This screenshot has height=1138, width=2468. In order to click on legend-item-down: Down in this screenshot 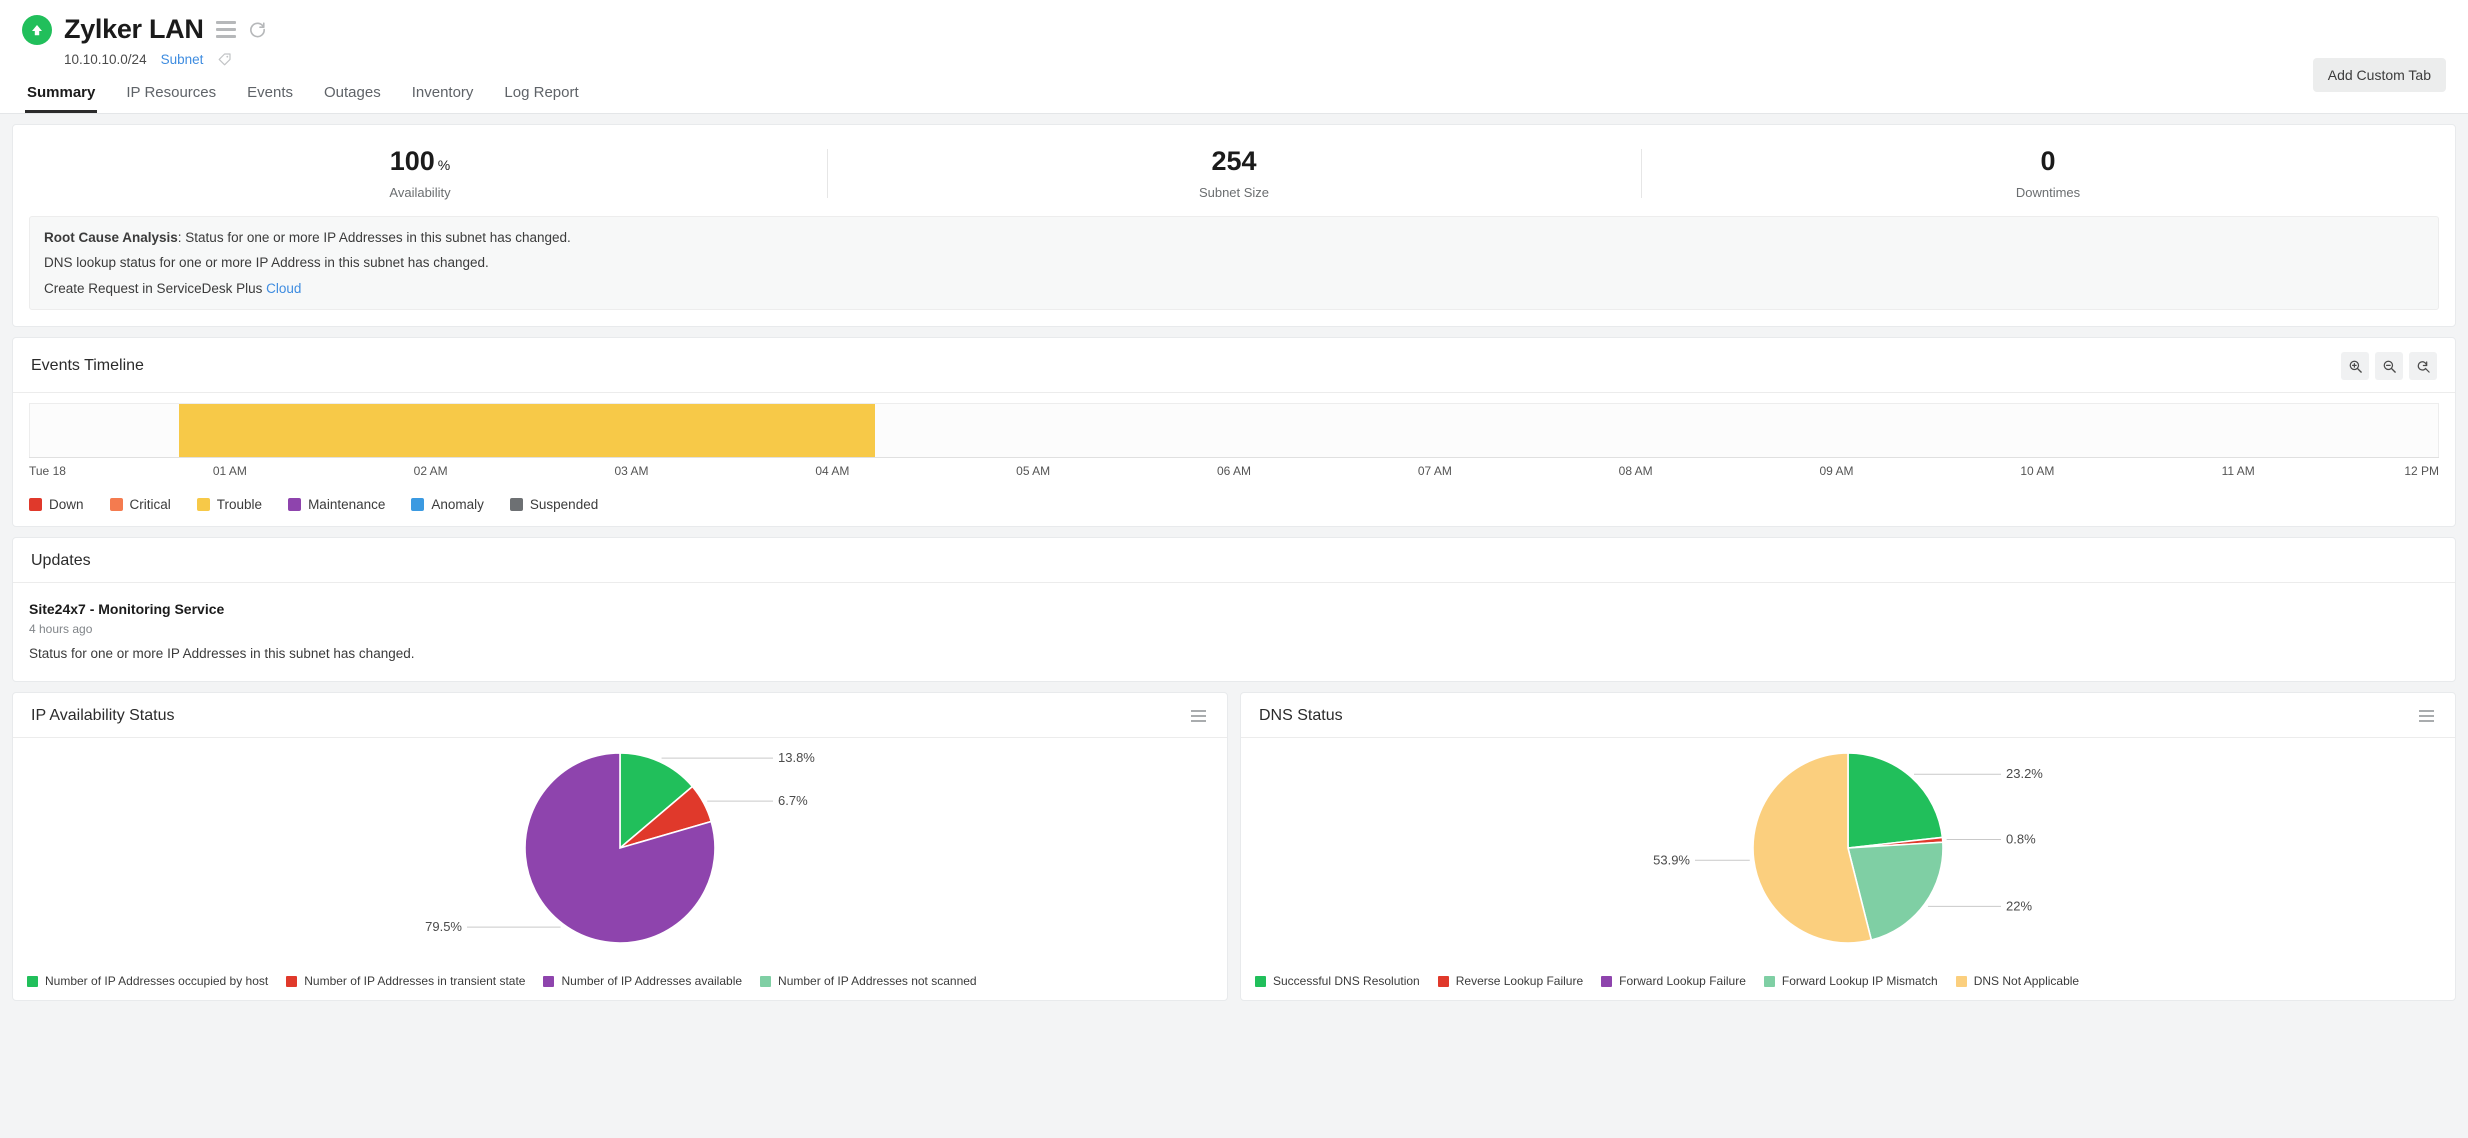, I will do `click(56, 504)`.